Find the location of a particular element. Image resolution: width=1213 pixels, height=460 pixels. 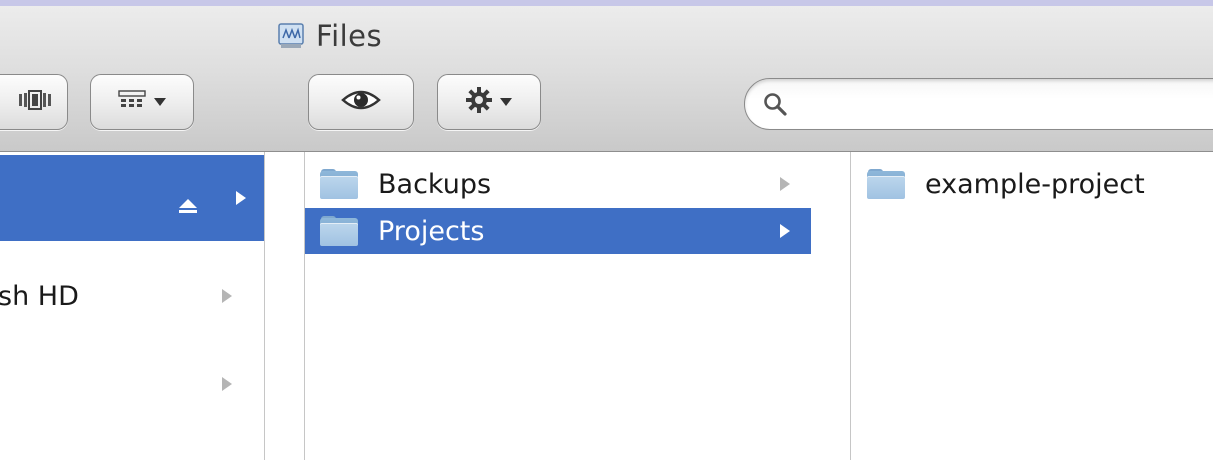

coverflow-view-button is located at coordinates (34, 102).